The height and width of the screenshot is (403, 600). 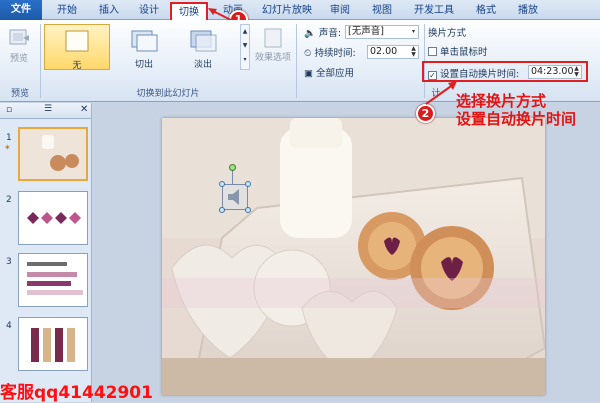 I want to click on sound-select: [无声音] ▾, so click(x=382, y=32).